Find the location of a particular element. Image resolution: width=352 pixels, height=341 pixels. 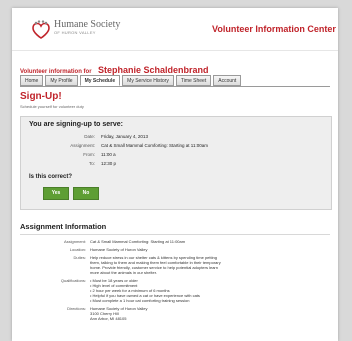

tab-my-service-history: My Service History is located at coordinates (148, 80).